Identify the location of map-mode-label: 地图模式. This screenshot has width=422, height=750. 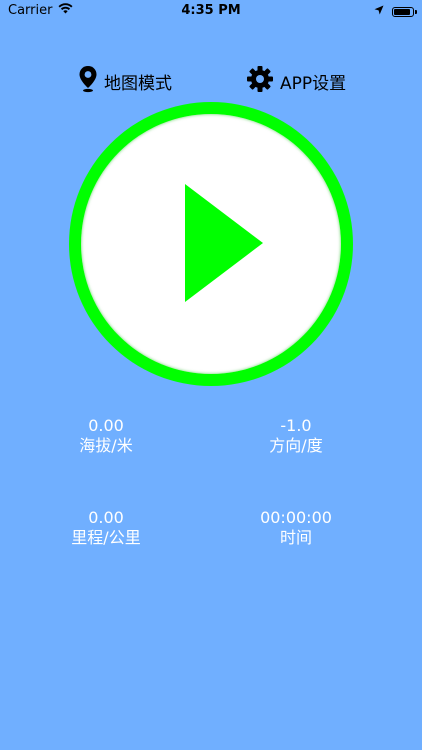
(138, 83).